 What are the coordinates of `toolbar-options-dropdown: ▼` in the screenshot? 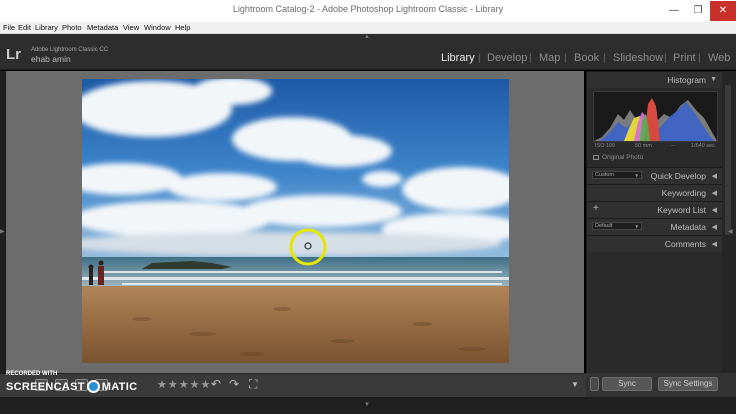 It's located at (575, 384).